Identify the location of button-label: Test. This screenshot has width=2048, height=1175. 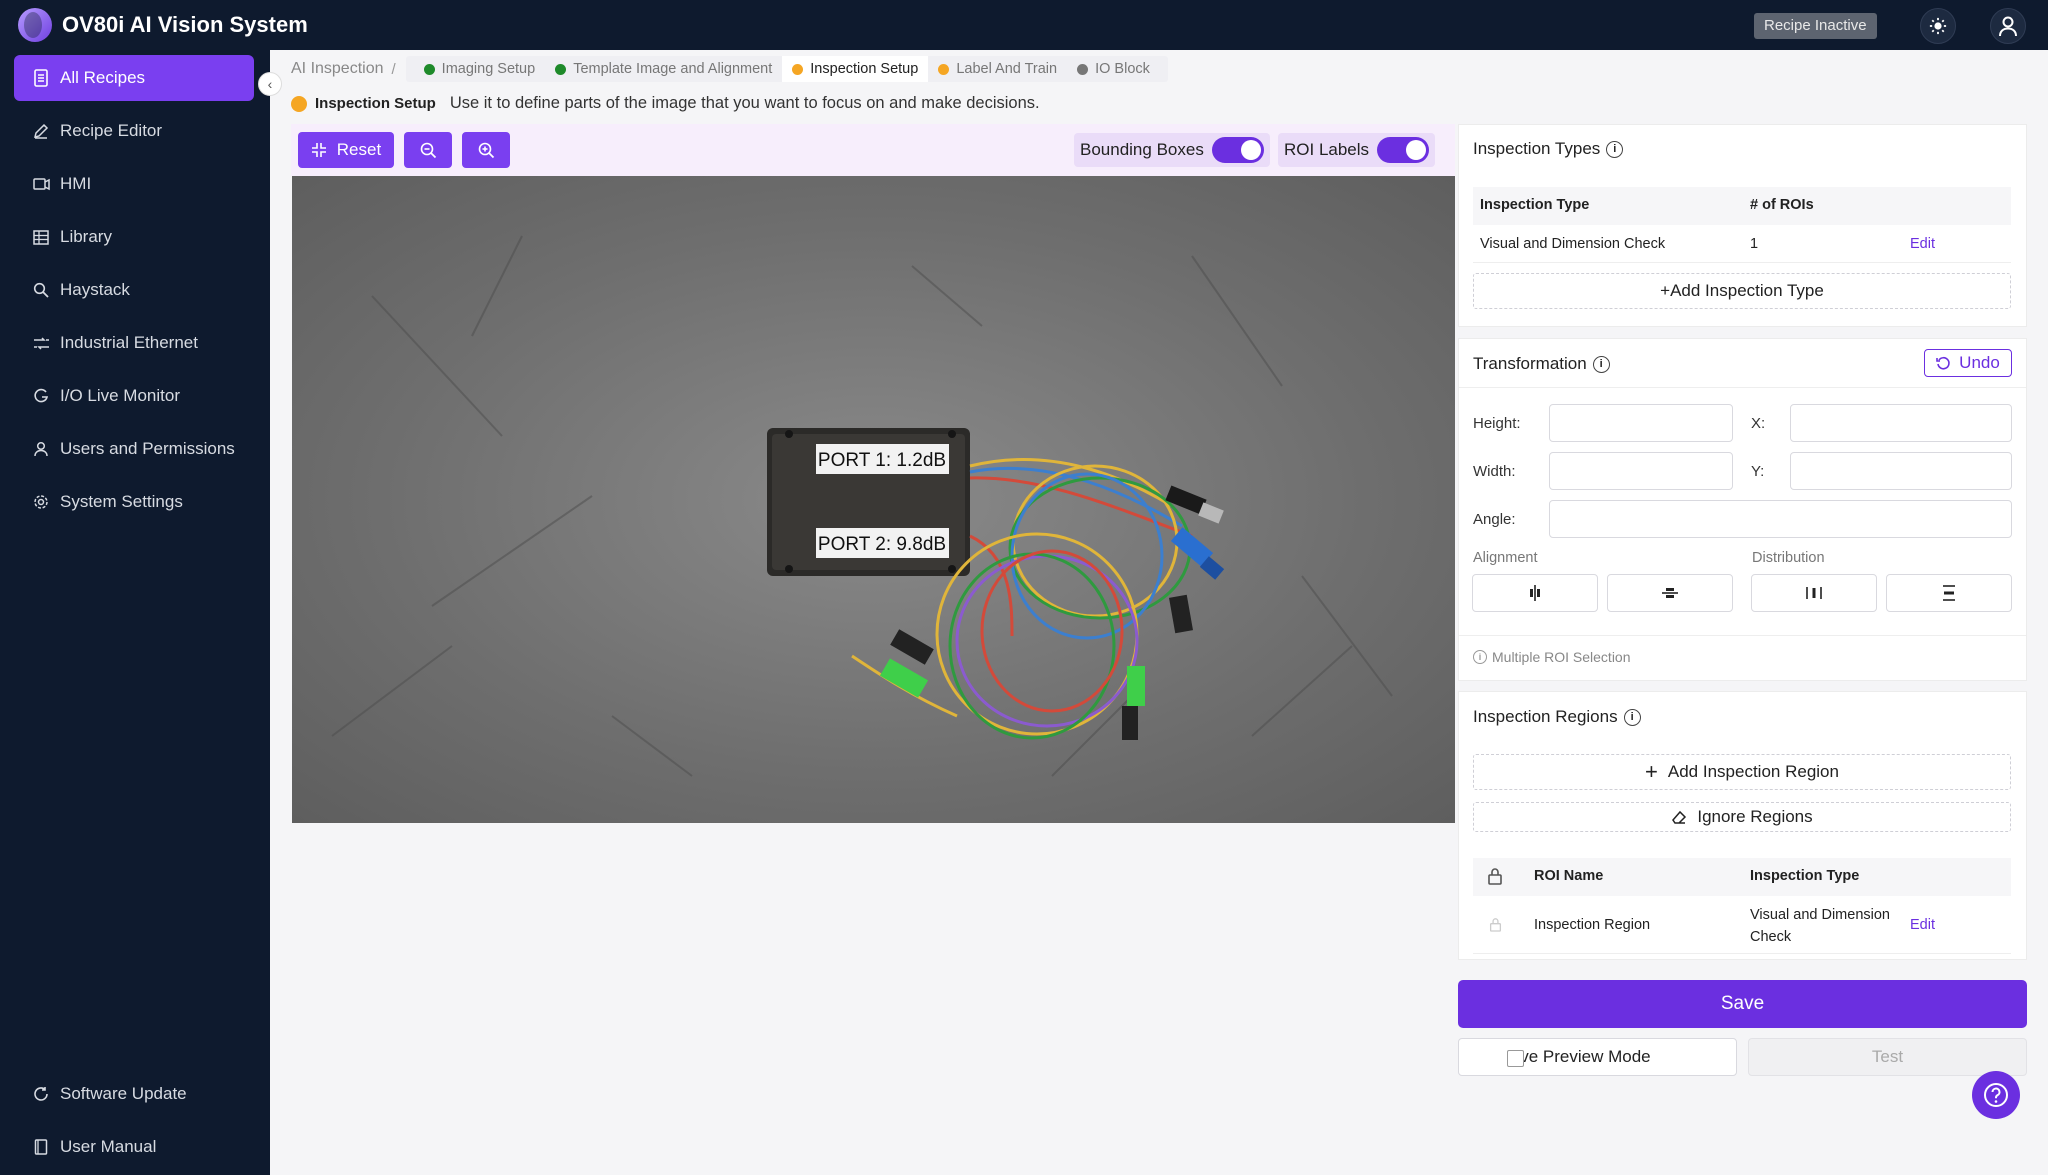
(1887, 1056).